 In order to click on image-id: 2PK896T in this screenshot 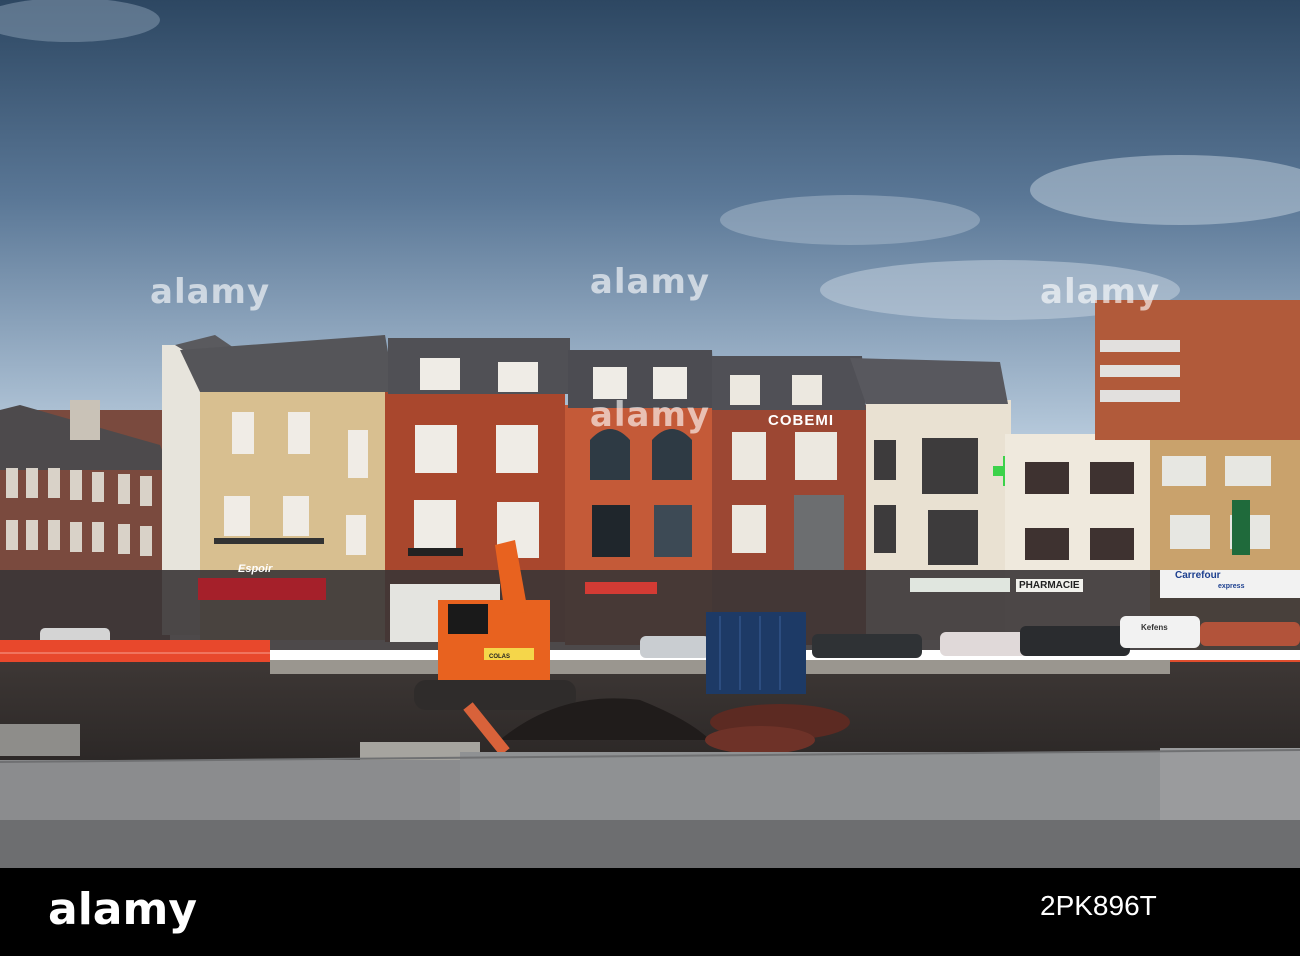, I will do `click(1098, 905)`.